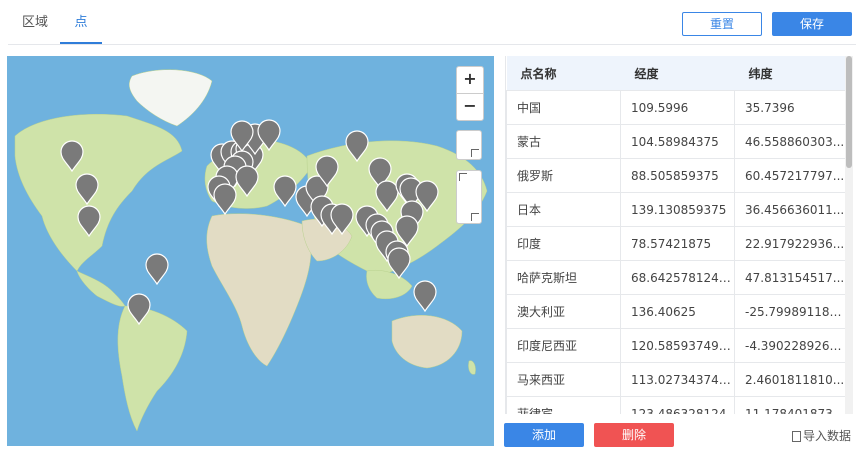  I want to click on point-name-cell: 日本, so click(563, 209).